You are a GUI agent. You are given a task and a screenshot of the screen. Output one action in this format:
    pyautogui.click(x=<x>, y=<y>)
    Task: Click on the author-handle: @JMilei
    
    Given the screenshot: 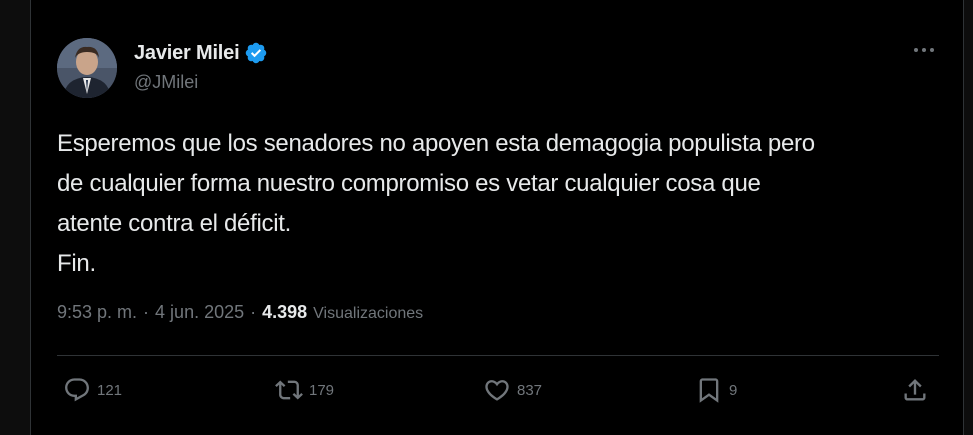 What is the action you would take?
    pyautogui.click(x=166, y=82)
    